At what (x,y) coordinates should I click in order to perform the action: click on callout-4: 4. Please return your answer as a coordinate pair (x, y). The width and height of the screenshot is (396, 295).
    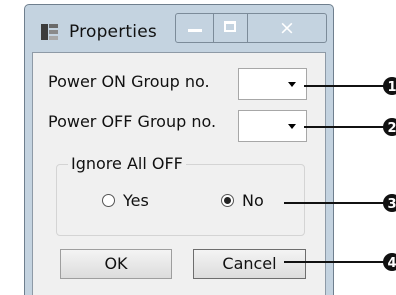
    Looking at the image, I should click on (340, 262).